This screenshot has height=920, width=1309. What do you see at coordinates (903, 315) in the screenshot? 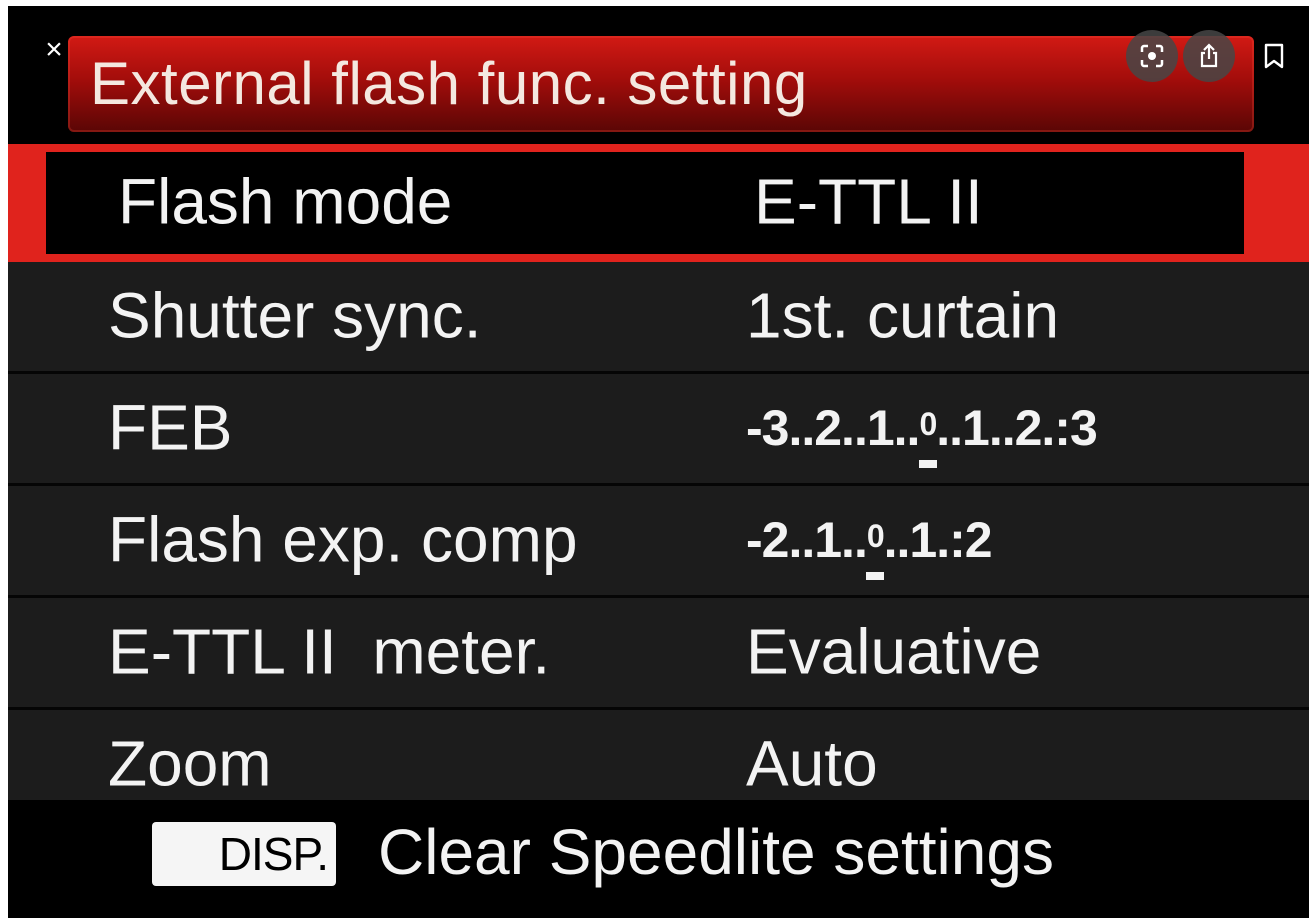
I see `menu-item-value: 1st. curtain` at bounding box center [903, 315].